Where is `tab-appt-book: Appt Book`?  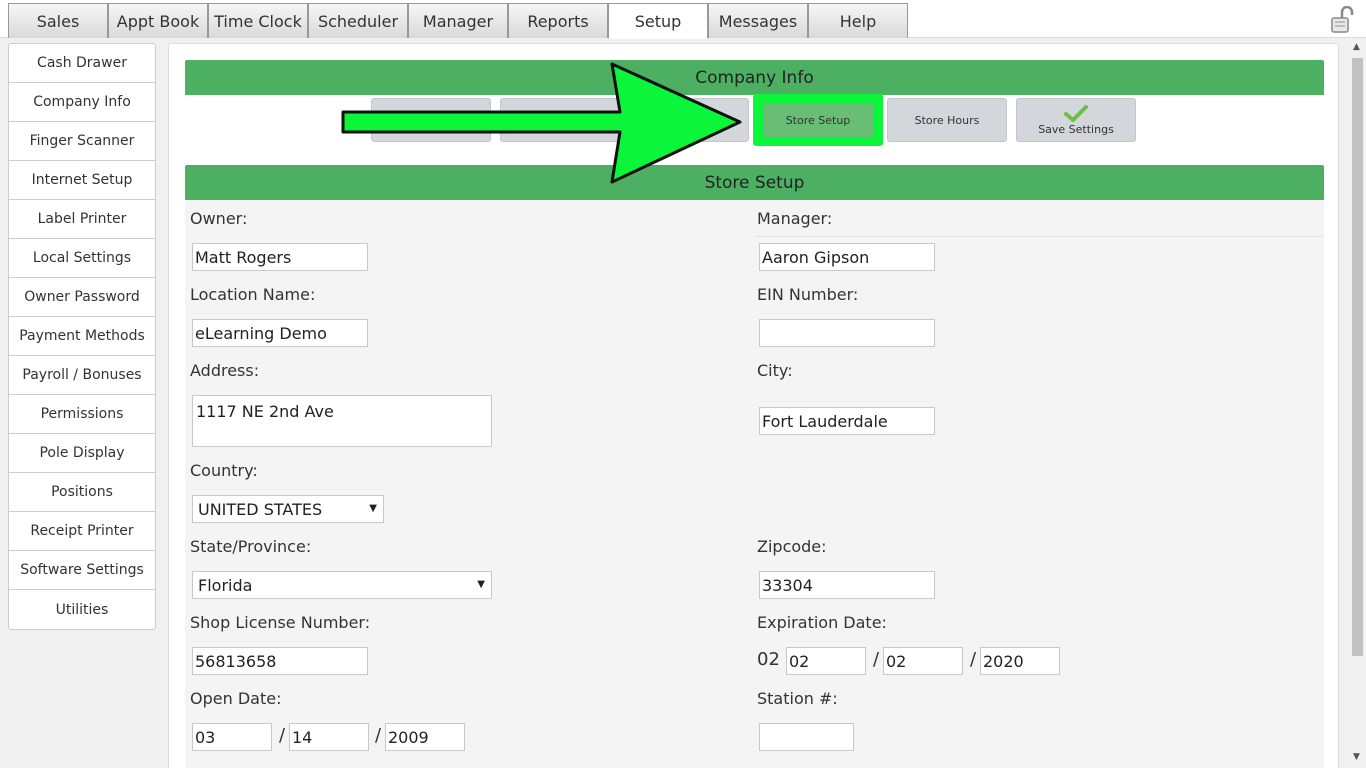 tab-appt-book: Appt Book is located at coordinates (158, 20).